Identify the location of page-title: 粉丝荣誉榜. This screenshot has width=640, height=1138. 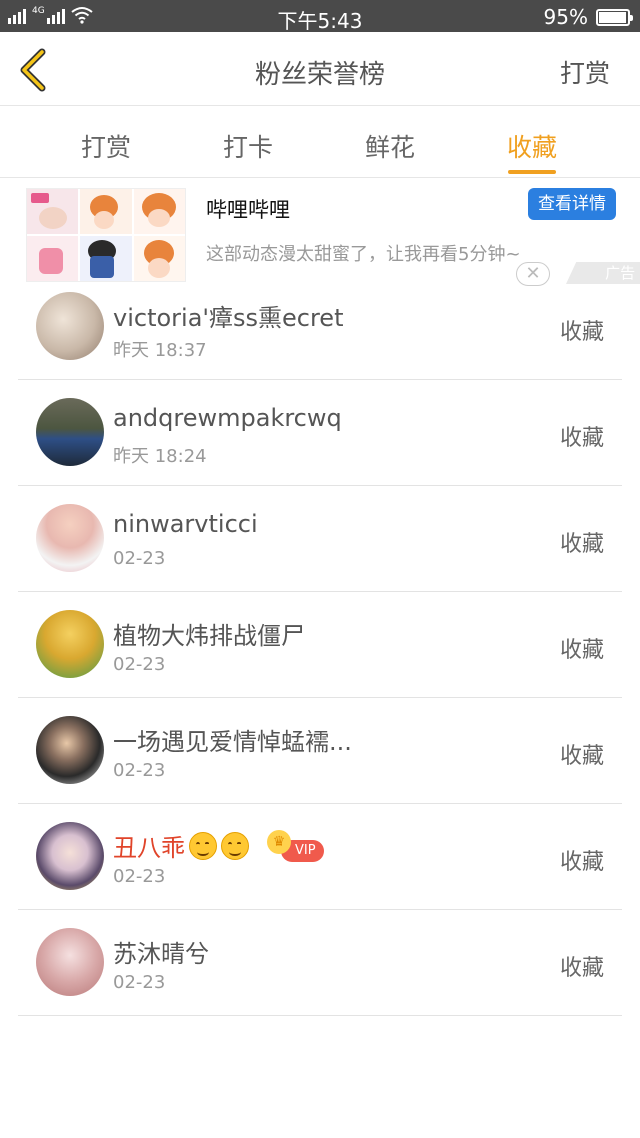
(319, 75).